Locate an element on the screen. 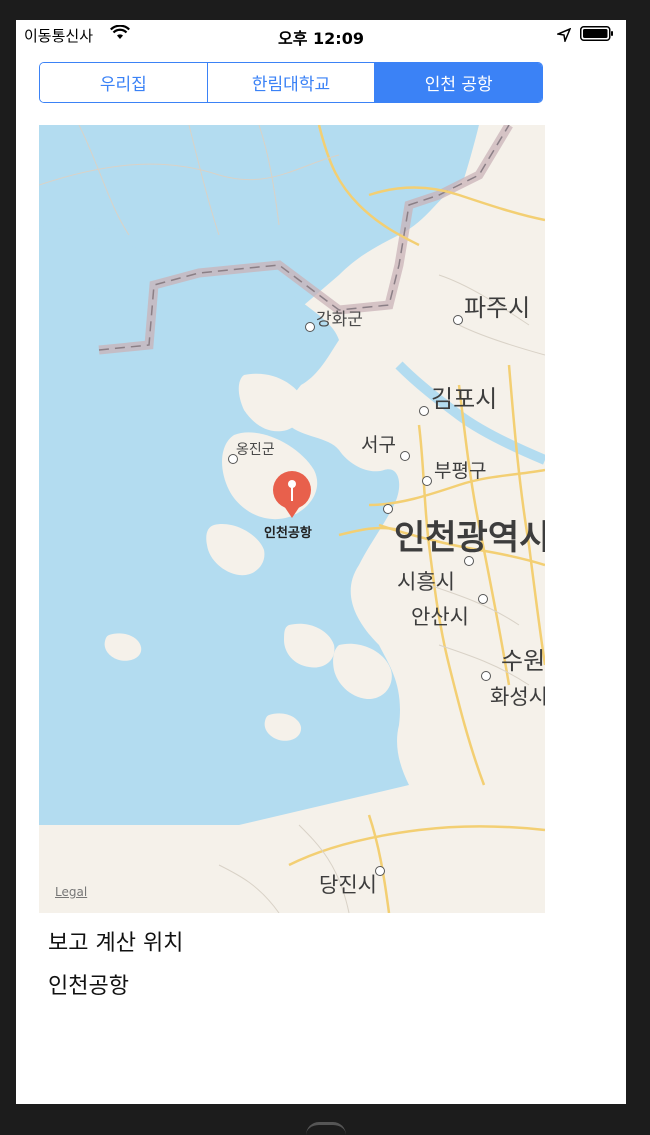 Image resolution: width=650 pixels, height=1135 pixels. map-label-bupyeong: 부평구 is located at coordinates (460, 471).